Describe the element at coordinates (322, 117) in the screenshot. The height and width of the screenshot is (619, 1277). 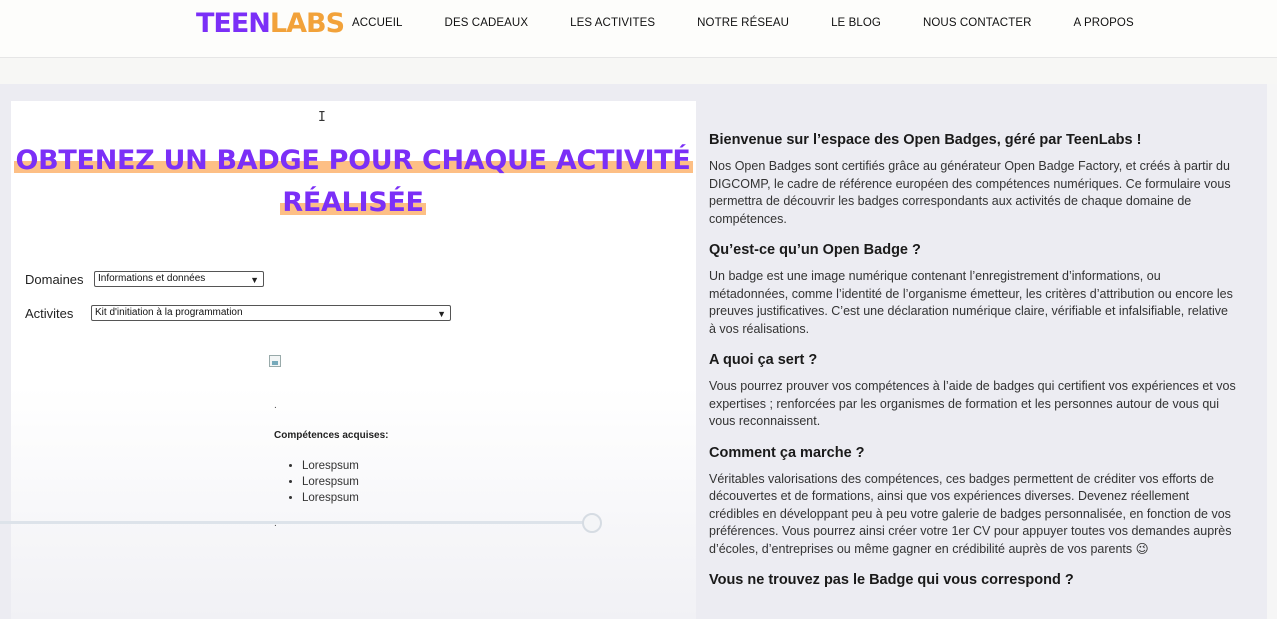
I see `text-cursor-icon: I` at that location.